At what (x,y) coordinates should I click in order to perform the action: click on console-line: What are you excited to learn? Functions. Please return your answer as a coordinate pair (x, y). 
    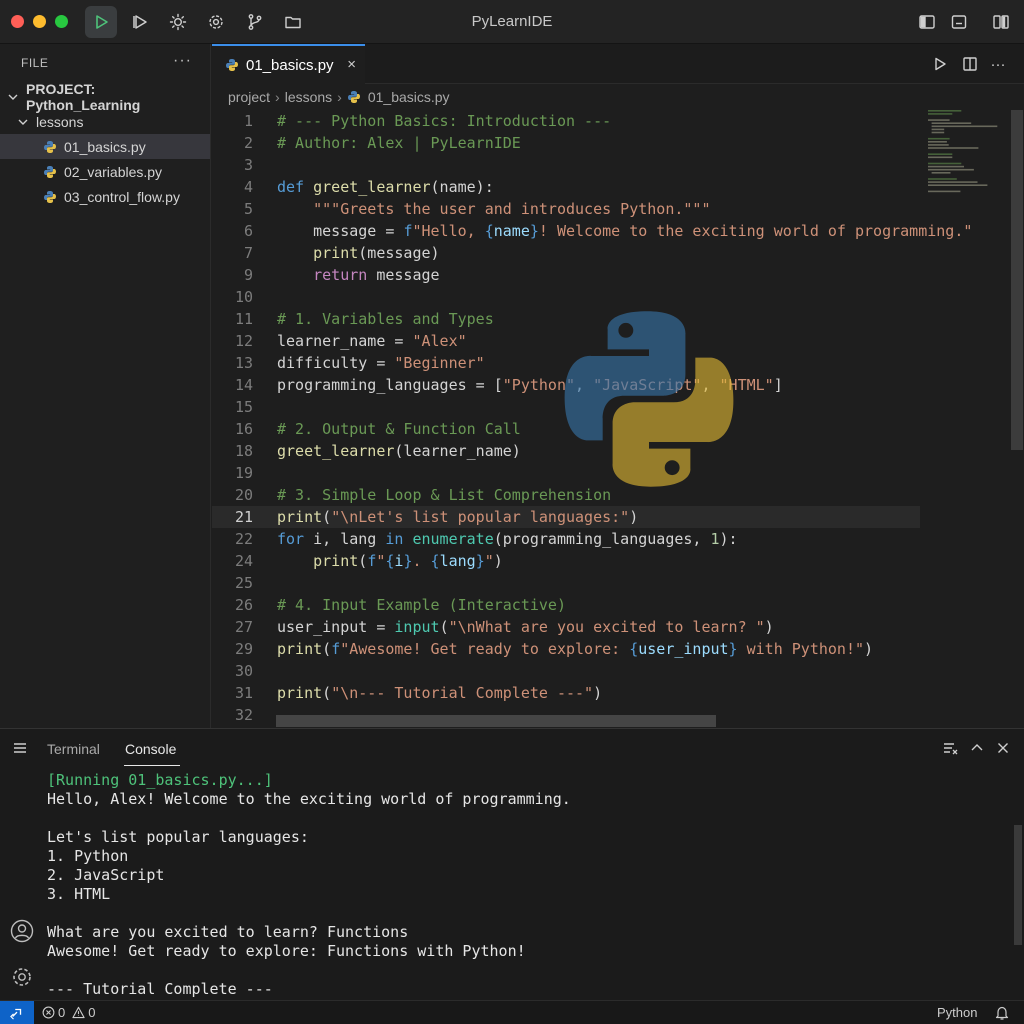
    Looking at the image, I should click on (228, 932).